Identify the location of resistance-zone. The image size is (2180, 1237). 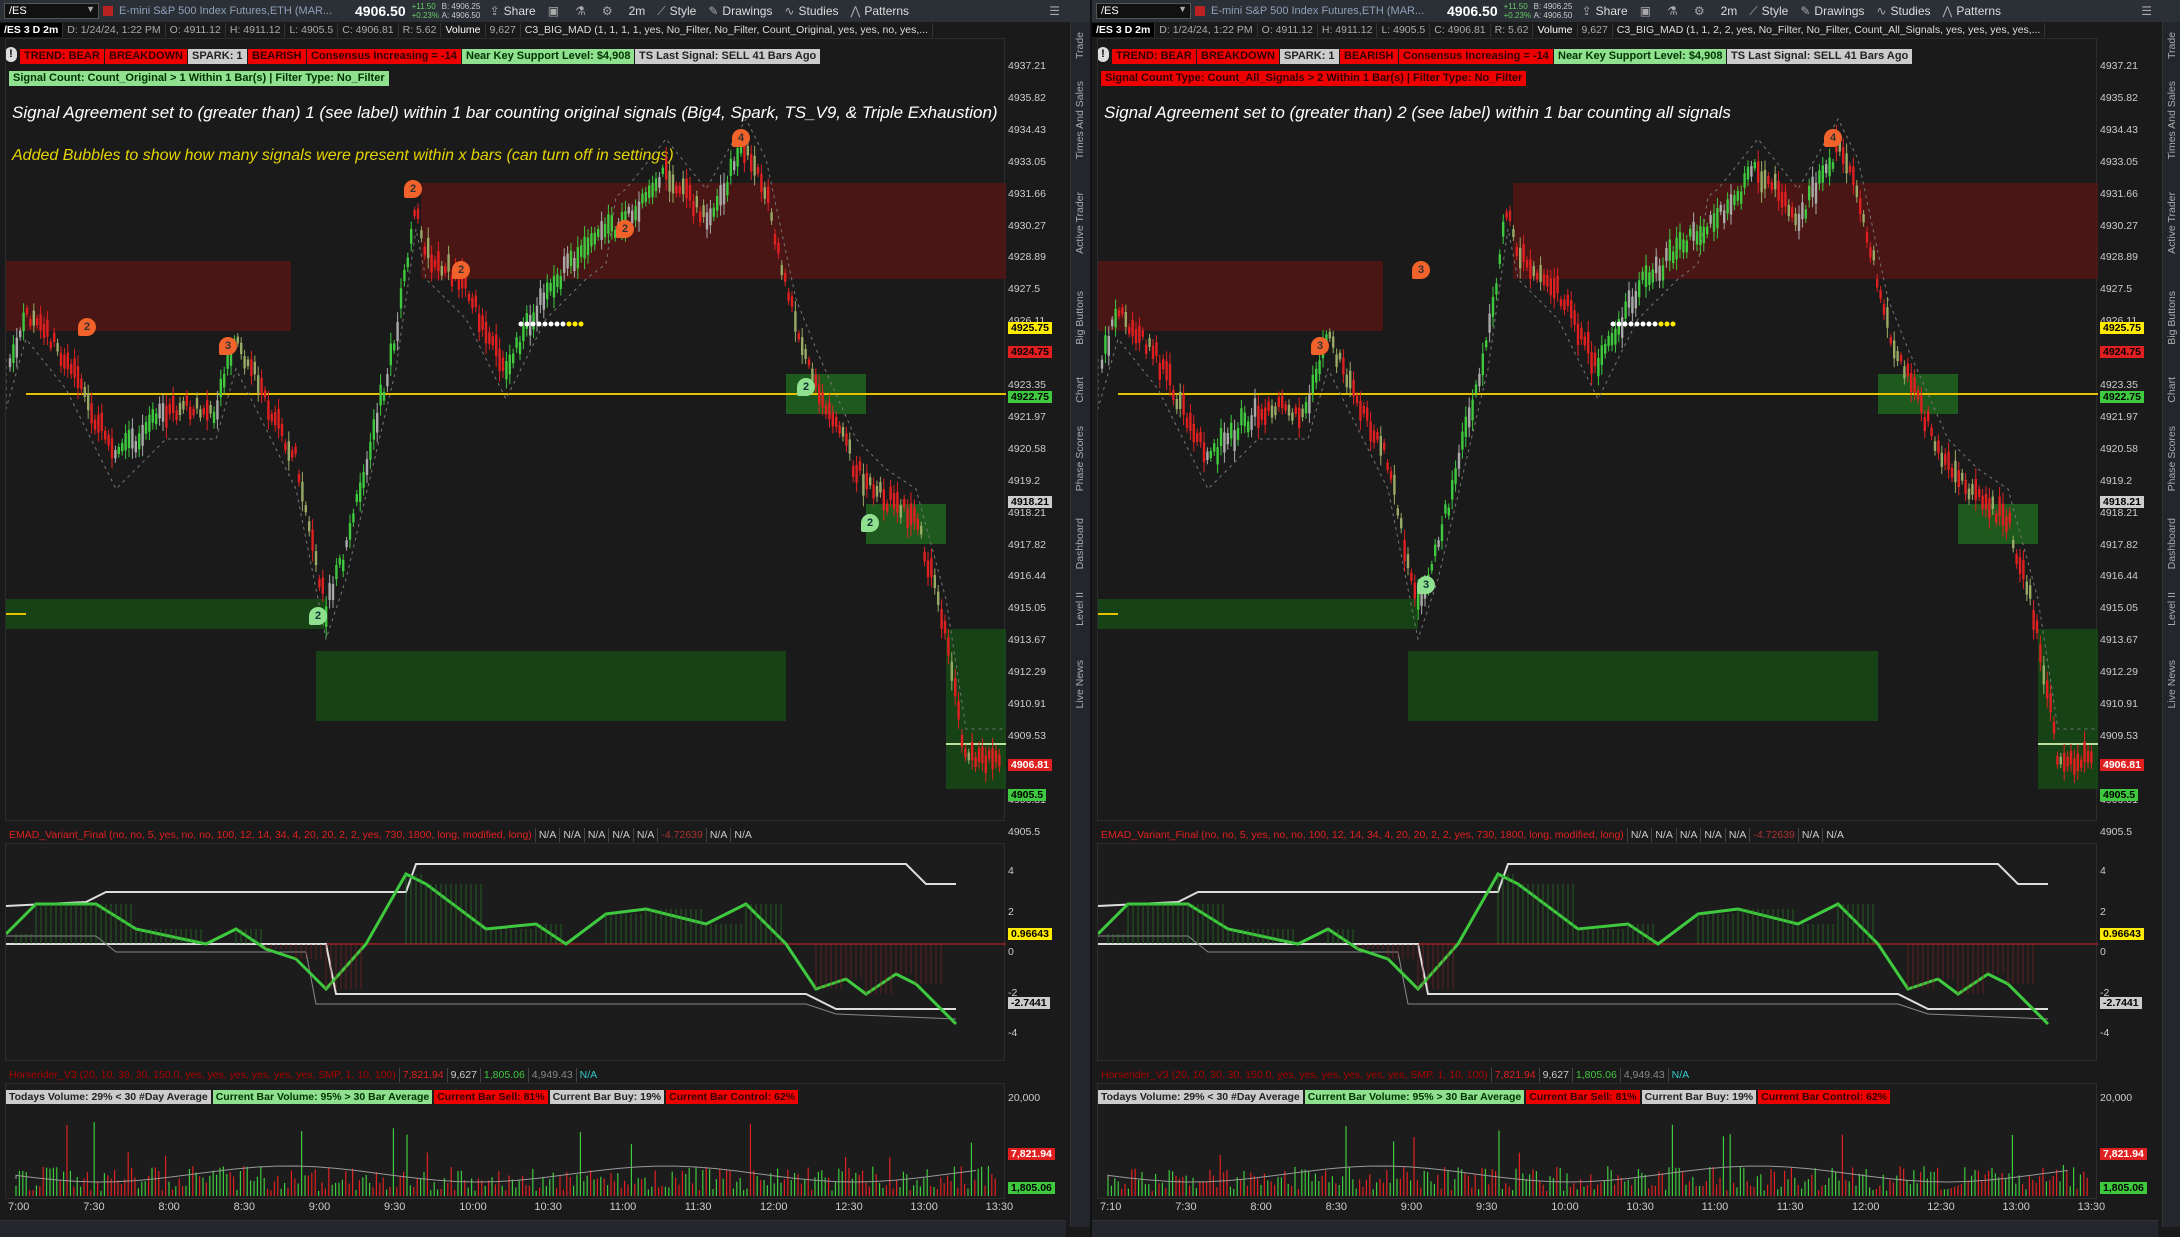
(1805, 231).